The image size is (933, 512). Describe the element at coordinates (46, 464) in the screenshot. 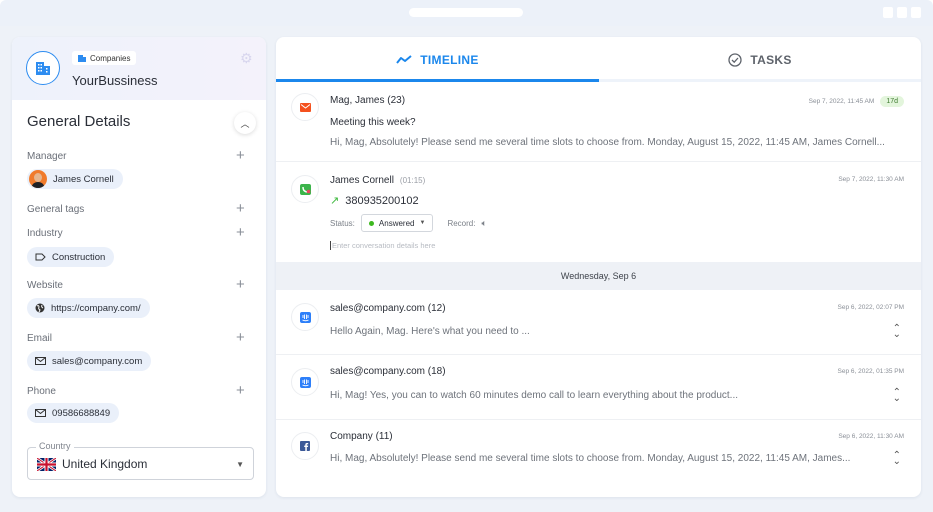

I see `uk-flag-icon` at that location.